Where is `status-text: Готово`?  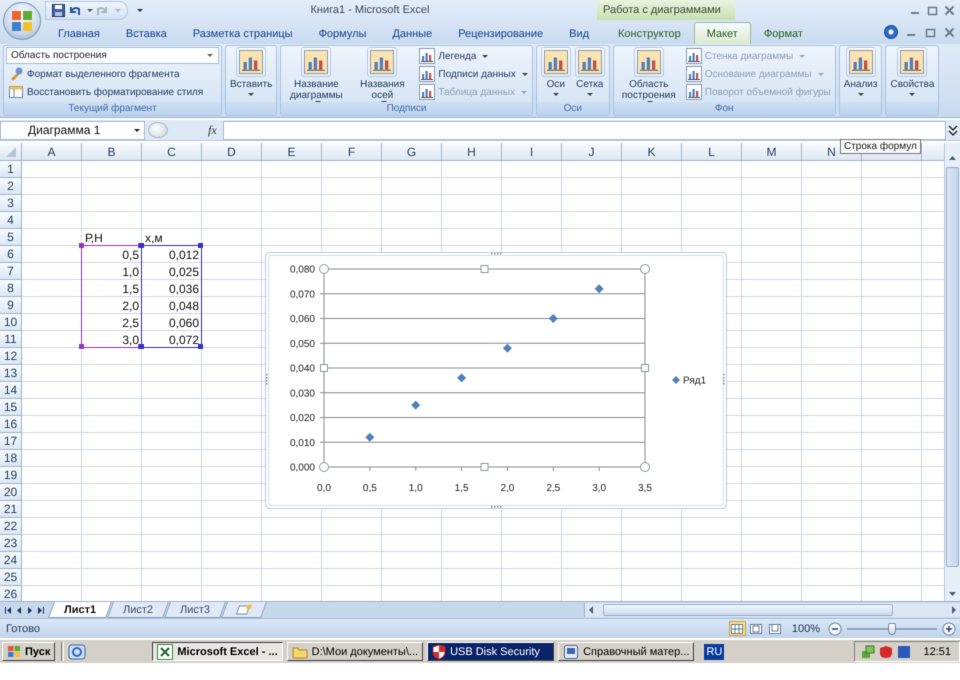
status-text: Готово is located at coordinates (23, 628).